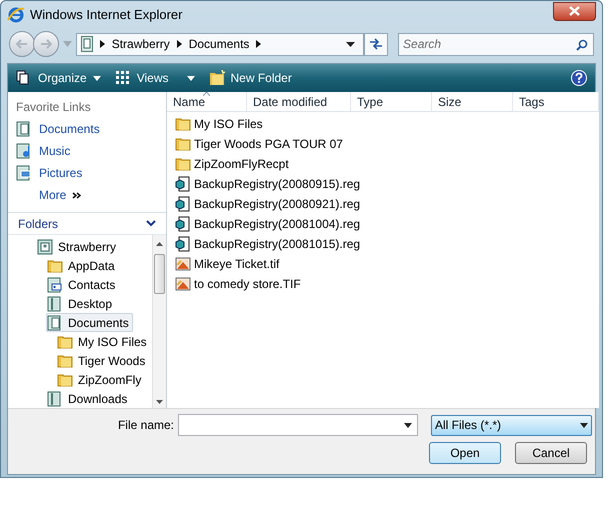 The width and height of the screenshot is (610, 512). I want to click on tree-item: Strawberry, so click(78, 246).